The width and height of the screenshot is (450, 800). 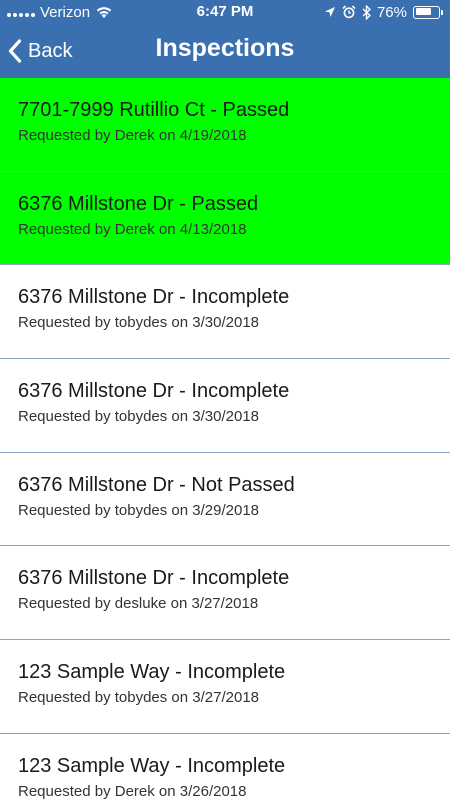 What do you see at coordinates (391, 12) in the screenshot?
I see `battery-percent: 76%` at bounding box center [391, 12].